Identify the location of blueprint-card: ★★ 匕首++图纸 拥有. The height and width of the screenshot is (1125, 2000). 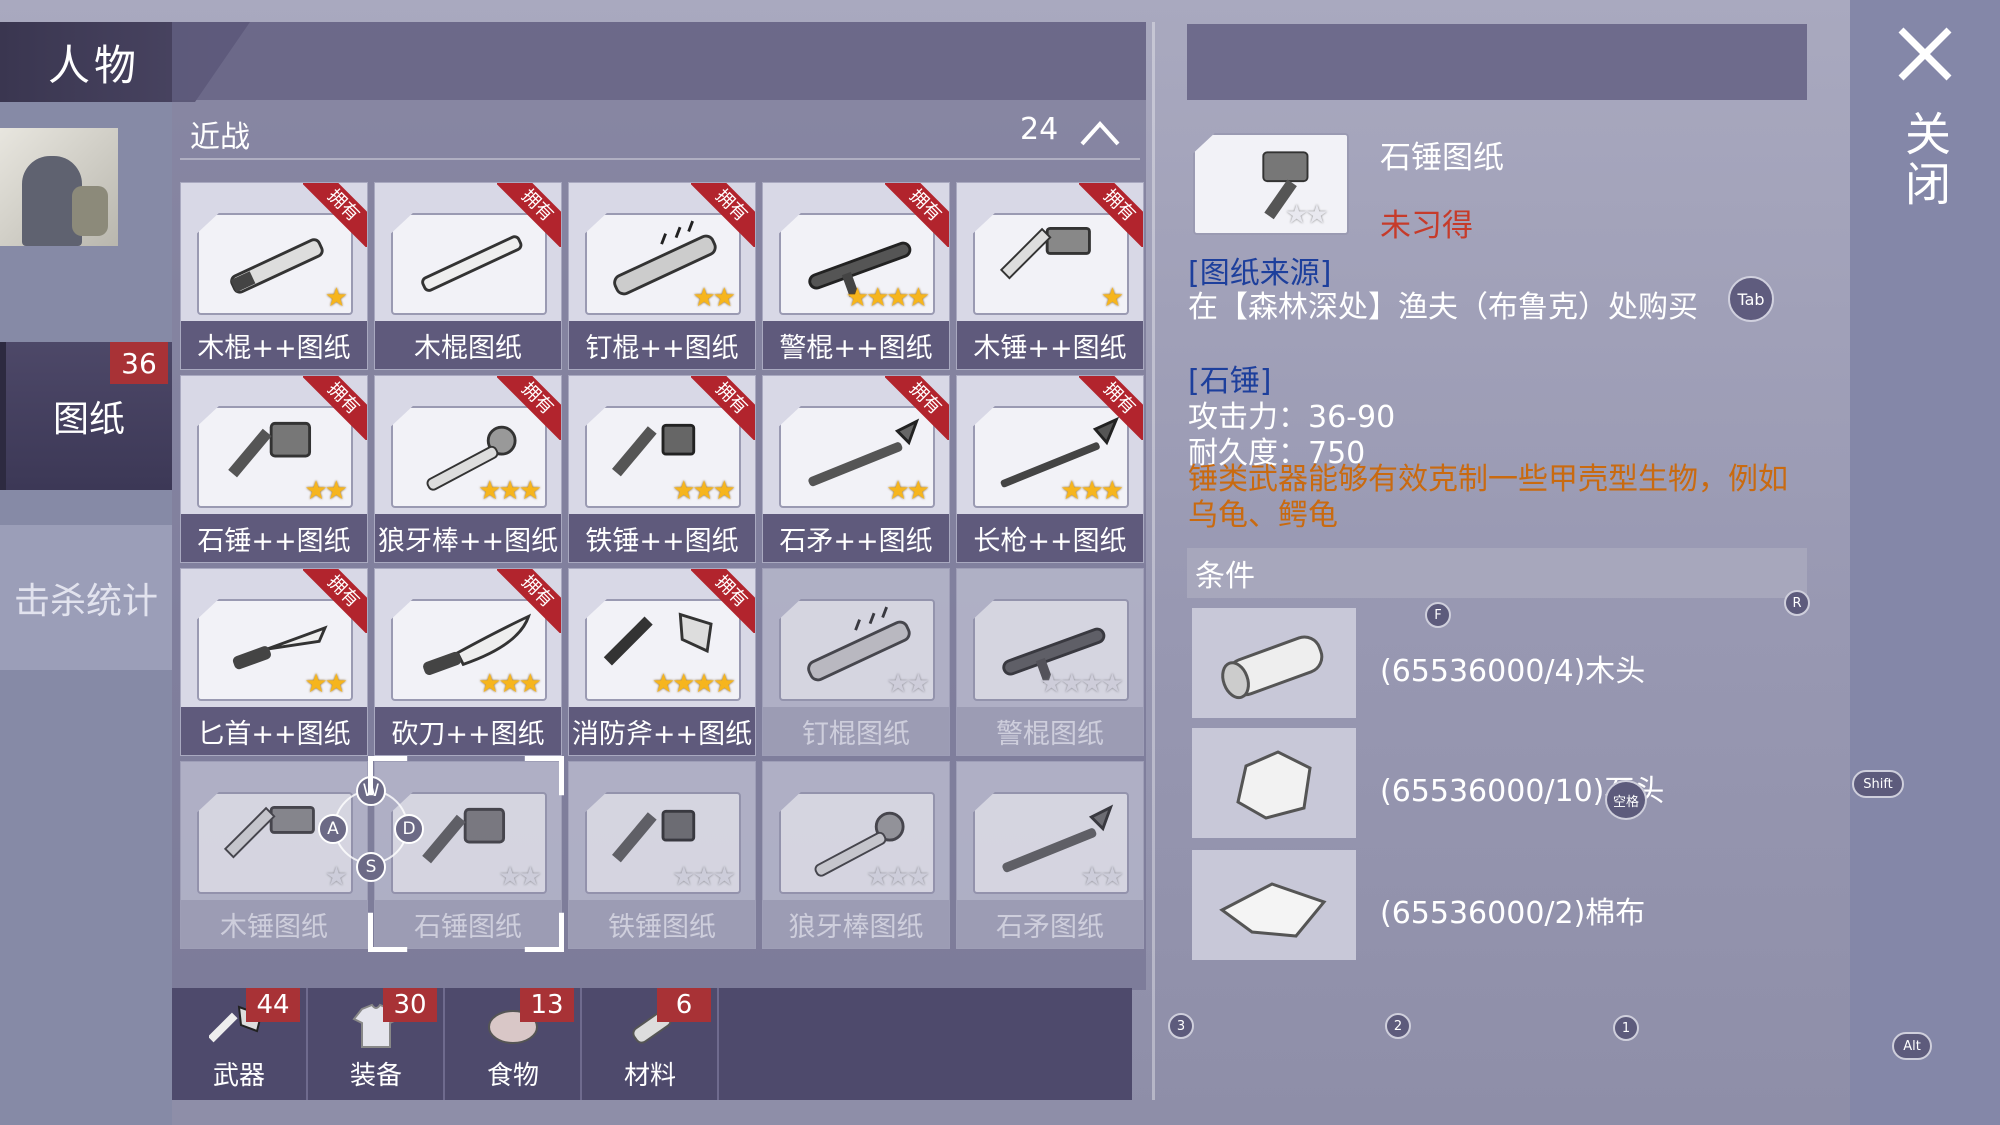
(274, 662).